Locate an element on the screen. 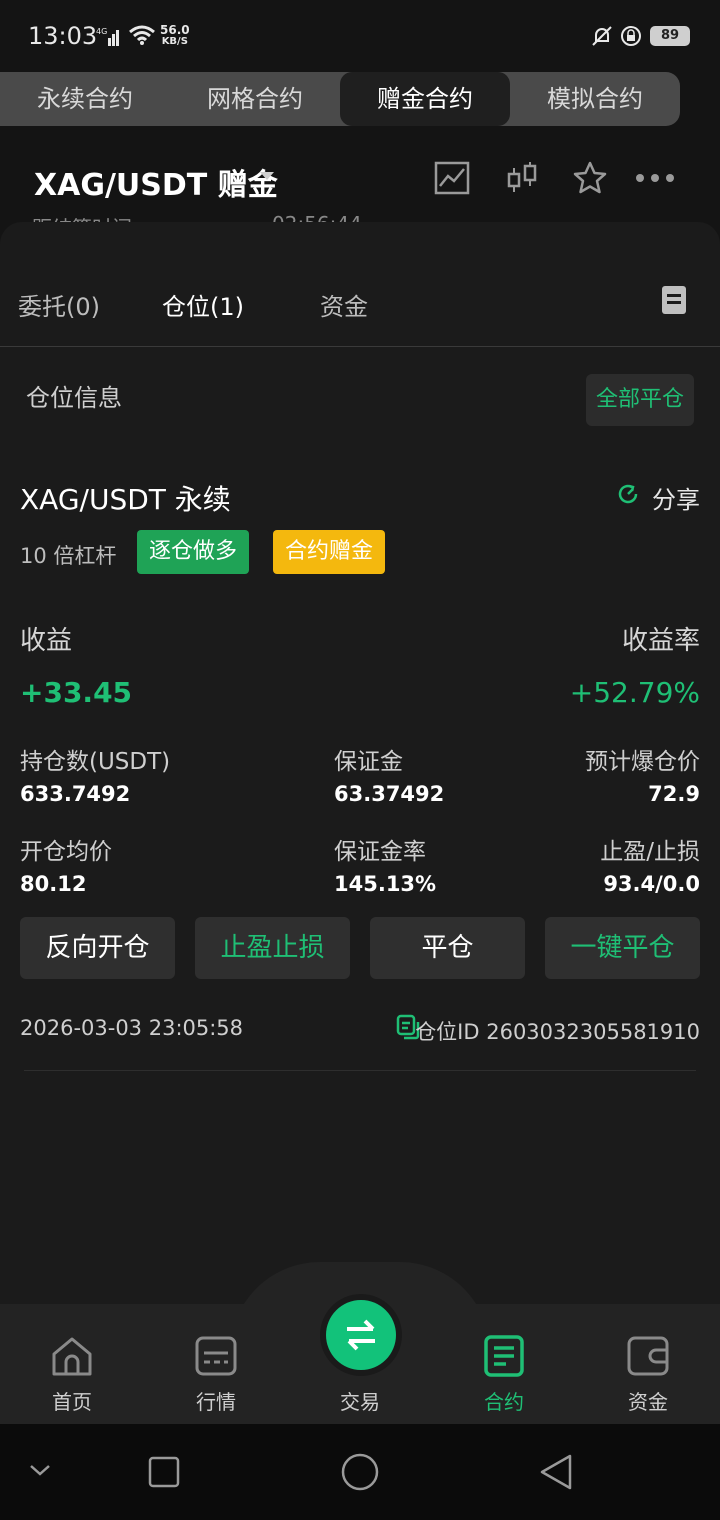 The height and width of the screenshot is (1520, 720). network-type: 4G is located at coordinates (101, 31).